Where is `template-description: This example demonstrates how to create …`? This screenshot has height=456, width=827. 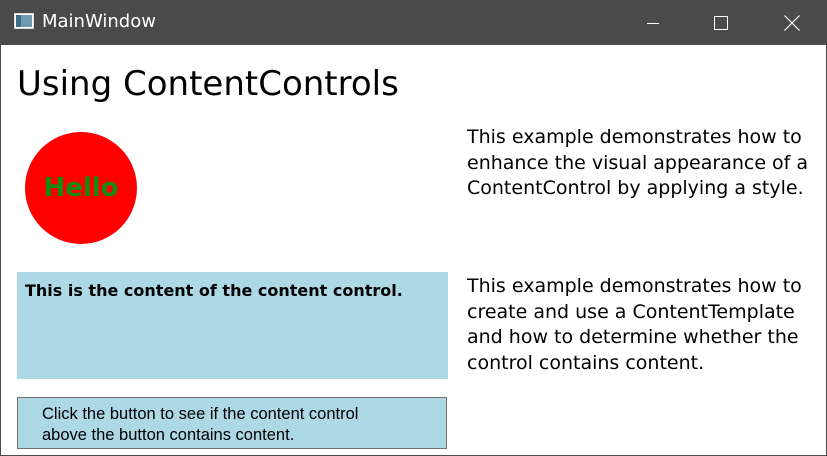
template-description: This example demonstrates how to create … is located at coordinates (634, 324).